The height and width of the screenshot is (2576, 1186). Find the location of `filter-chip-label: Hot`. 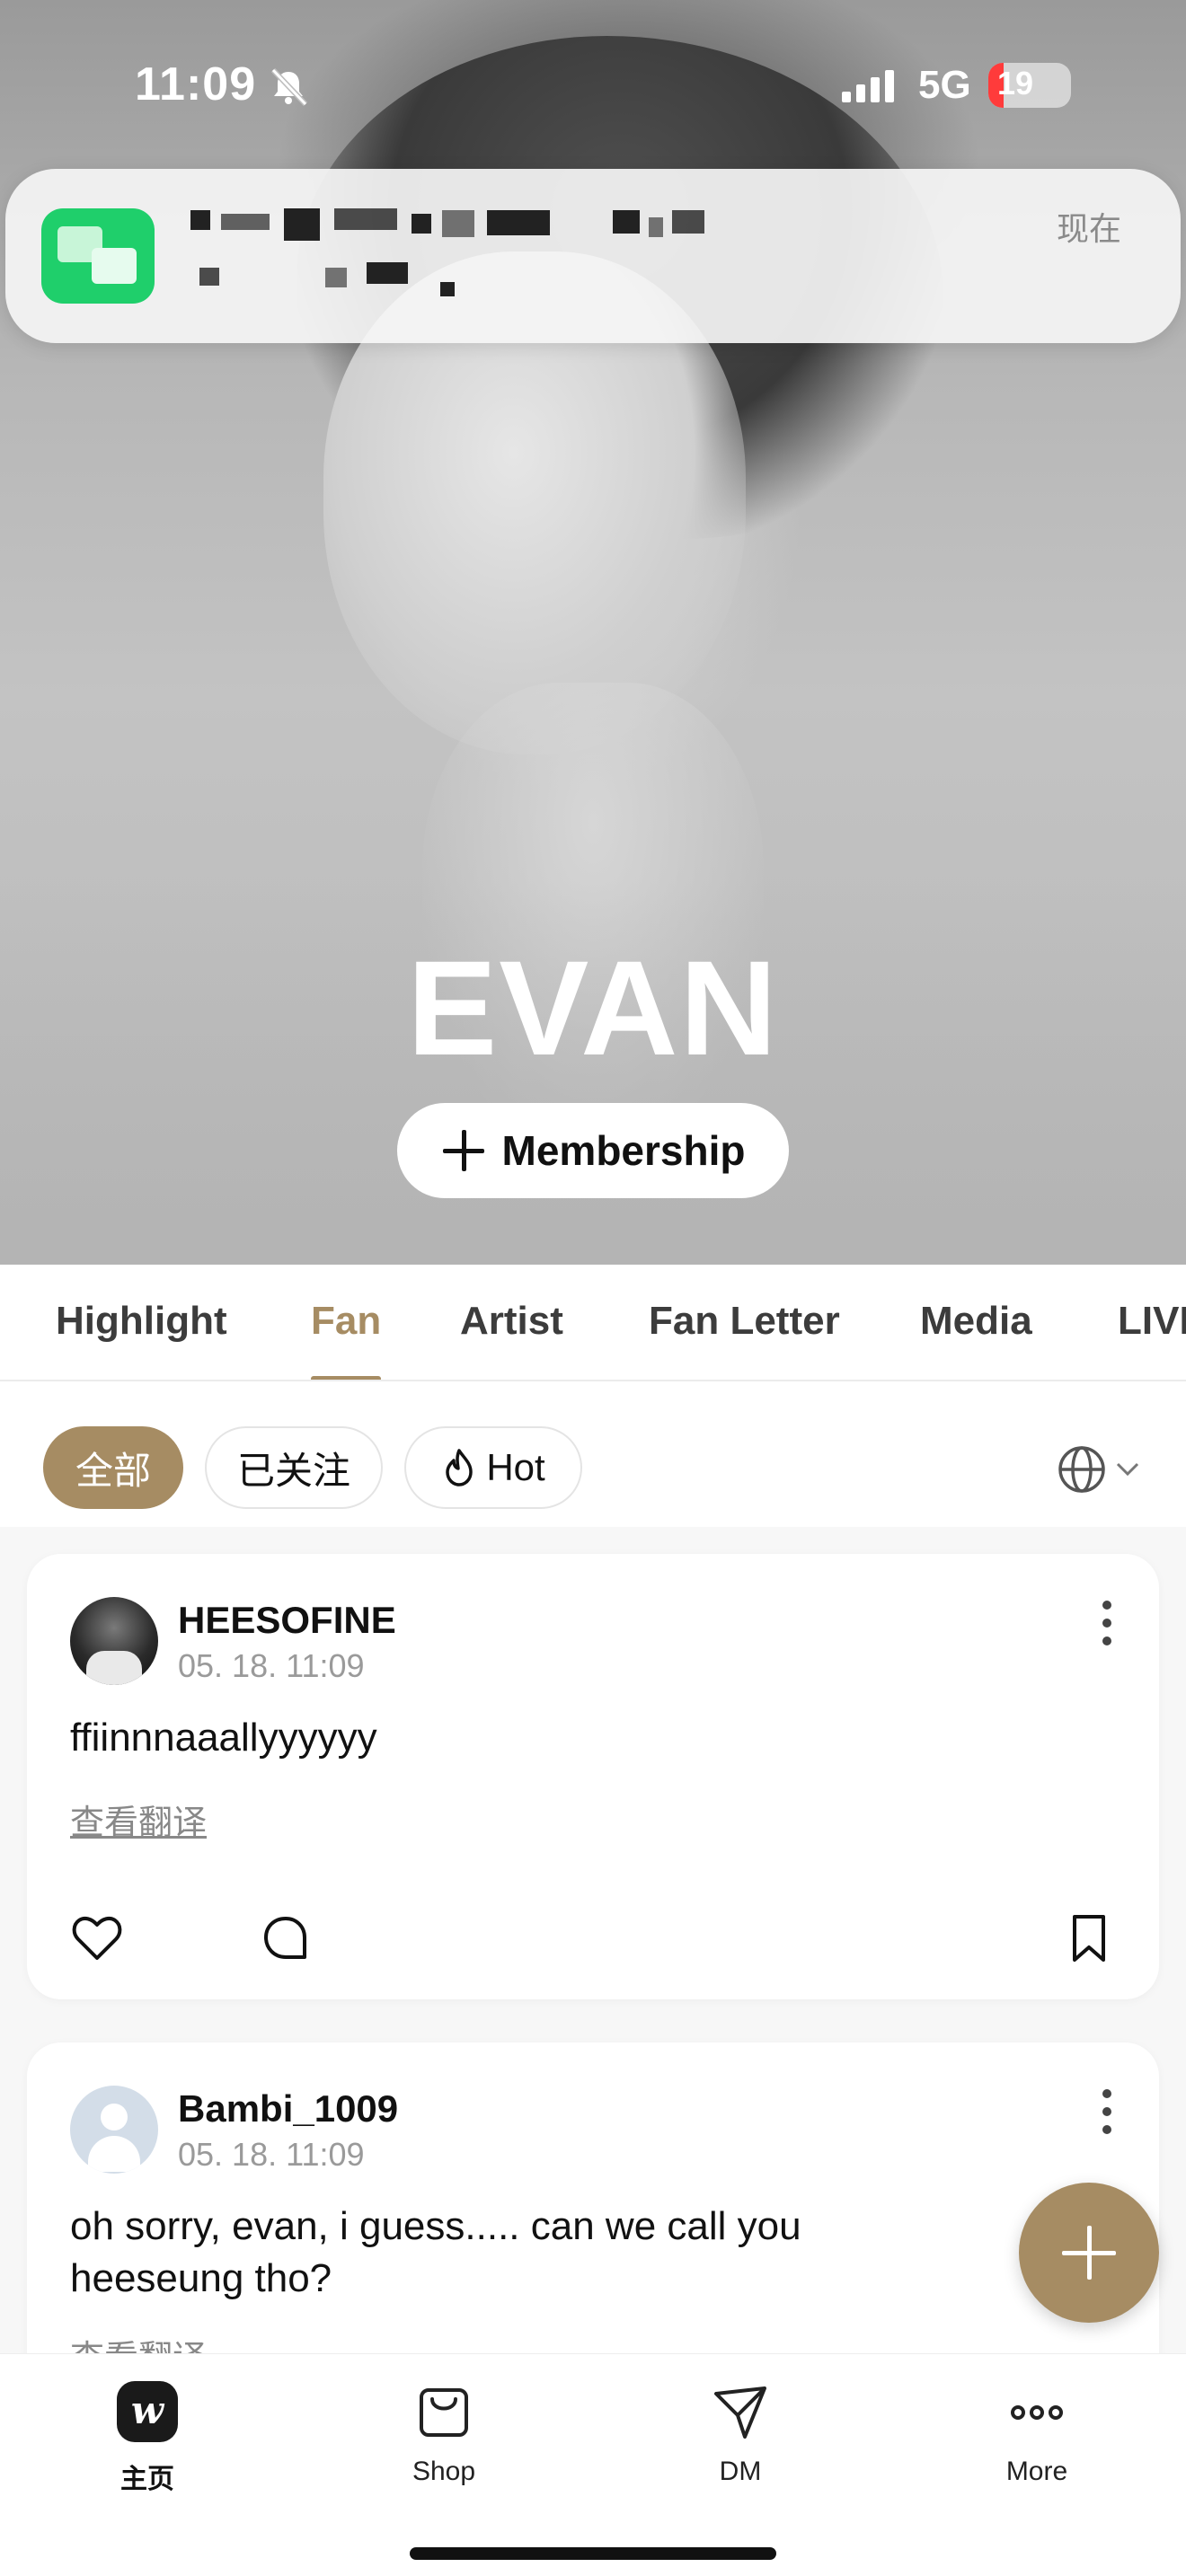

filter-chip-label: Hot is located at coordinates (515, 1467).